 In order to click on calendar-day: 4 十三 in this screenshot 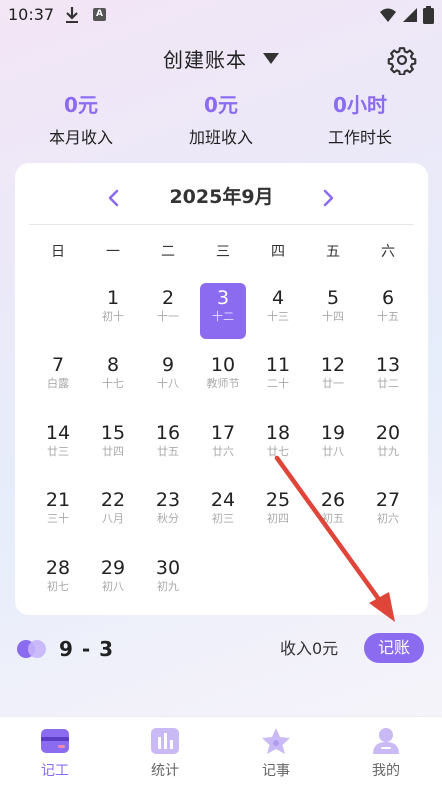, I will do `click(278, 311)`.